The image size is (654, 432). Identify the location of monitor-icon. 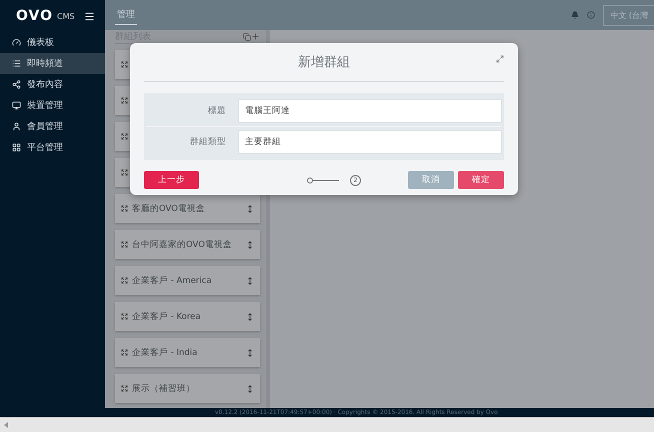
(16, 105).